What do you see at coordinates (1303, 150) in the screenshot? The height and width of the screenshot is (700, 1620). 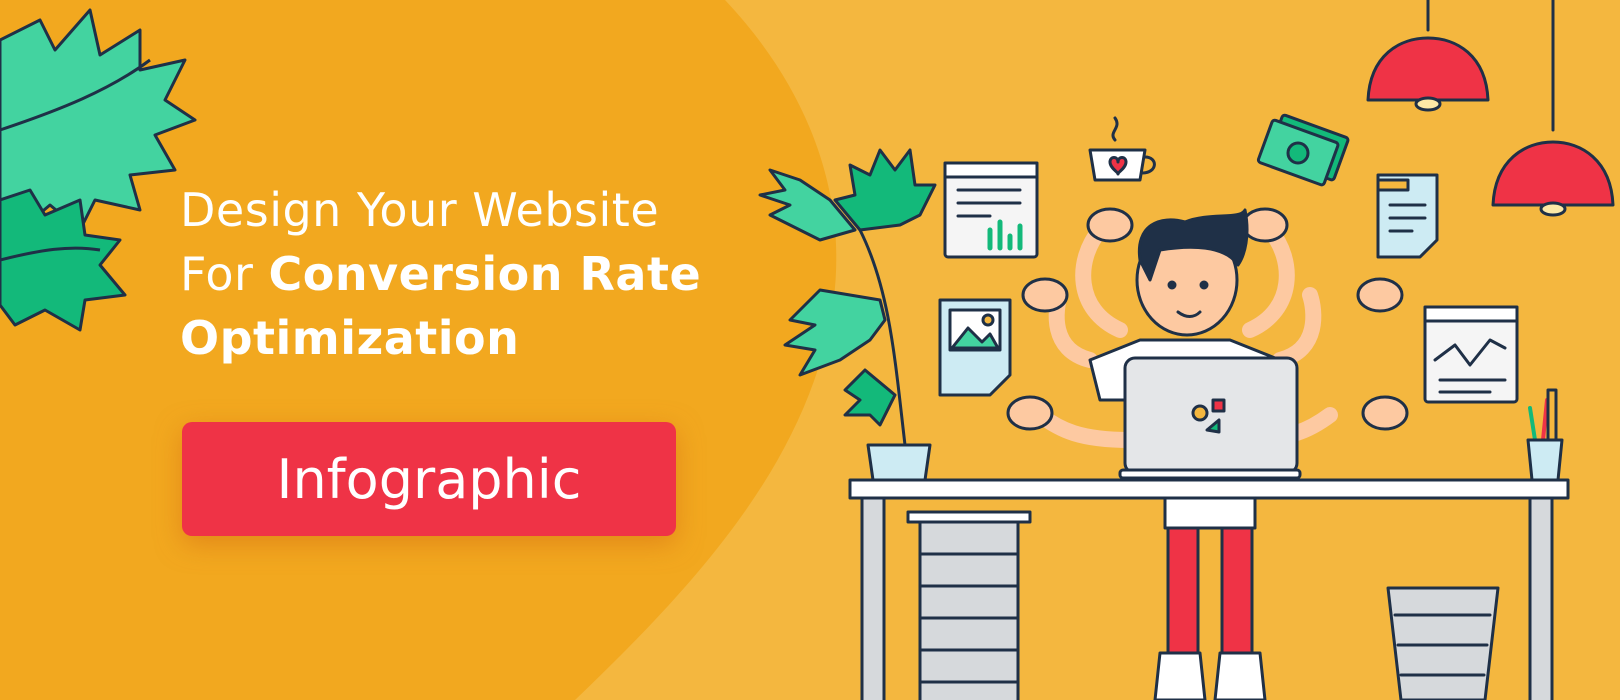 I see `money-icon` at bounding box center [1303, 150].